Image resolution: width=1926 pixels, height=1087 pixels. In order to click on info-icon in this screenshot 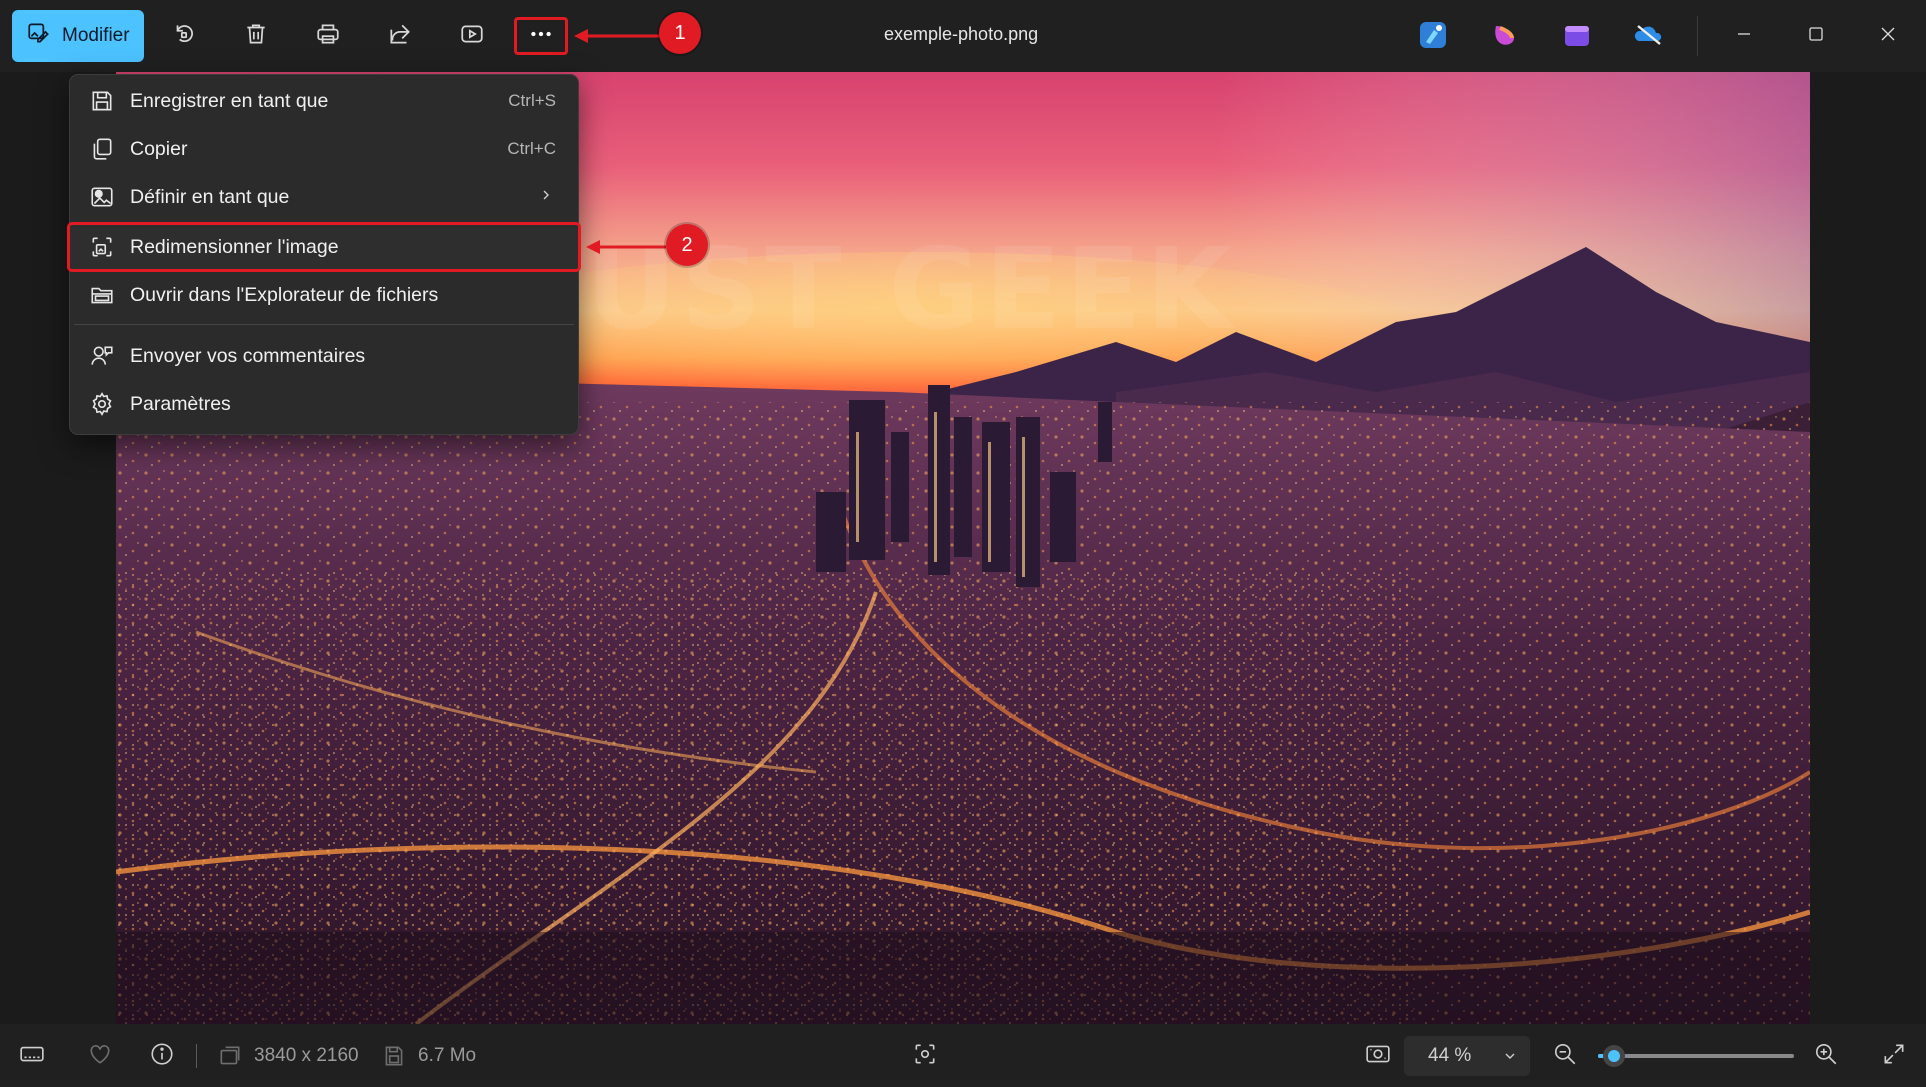, I will do `click(162, 1056)`.